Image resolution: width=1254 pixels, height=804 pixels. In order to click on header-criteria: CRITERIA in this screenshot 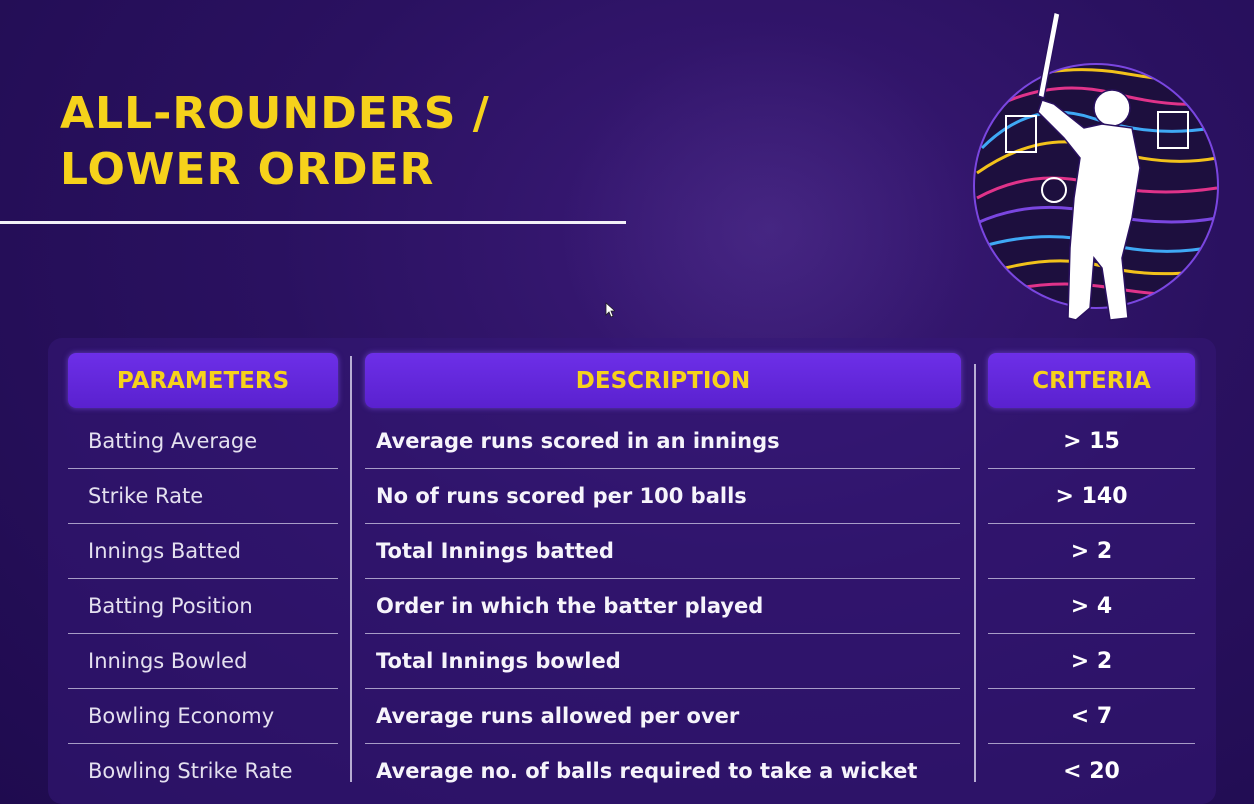, I will do `click(1091, 380)`.